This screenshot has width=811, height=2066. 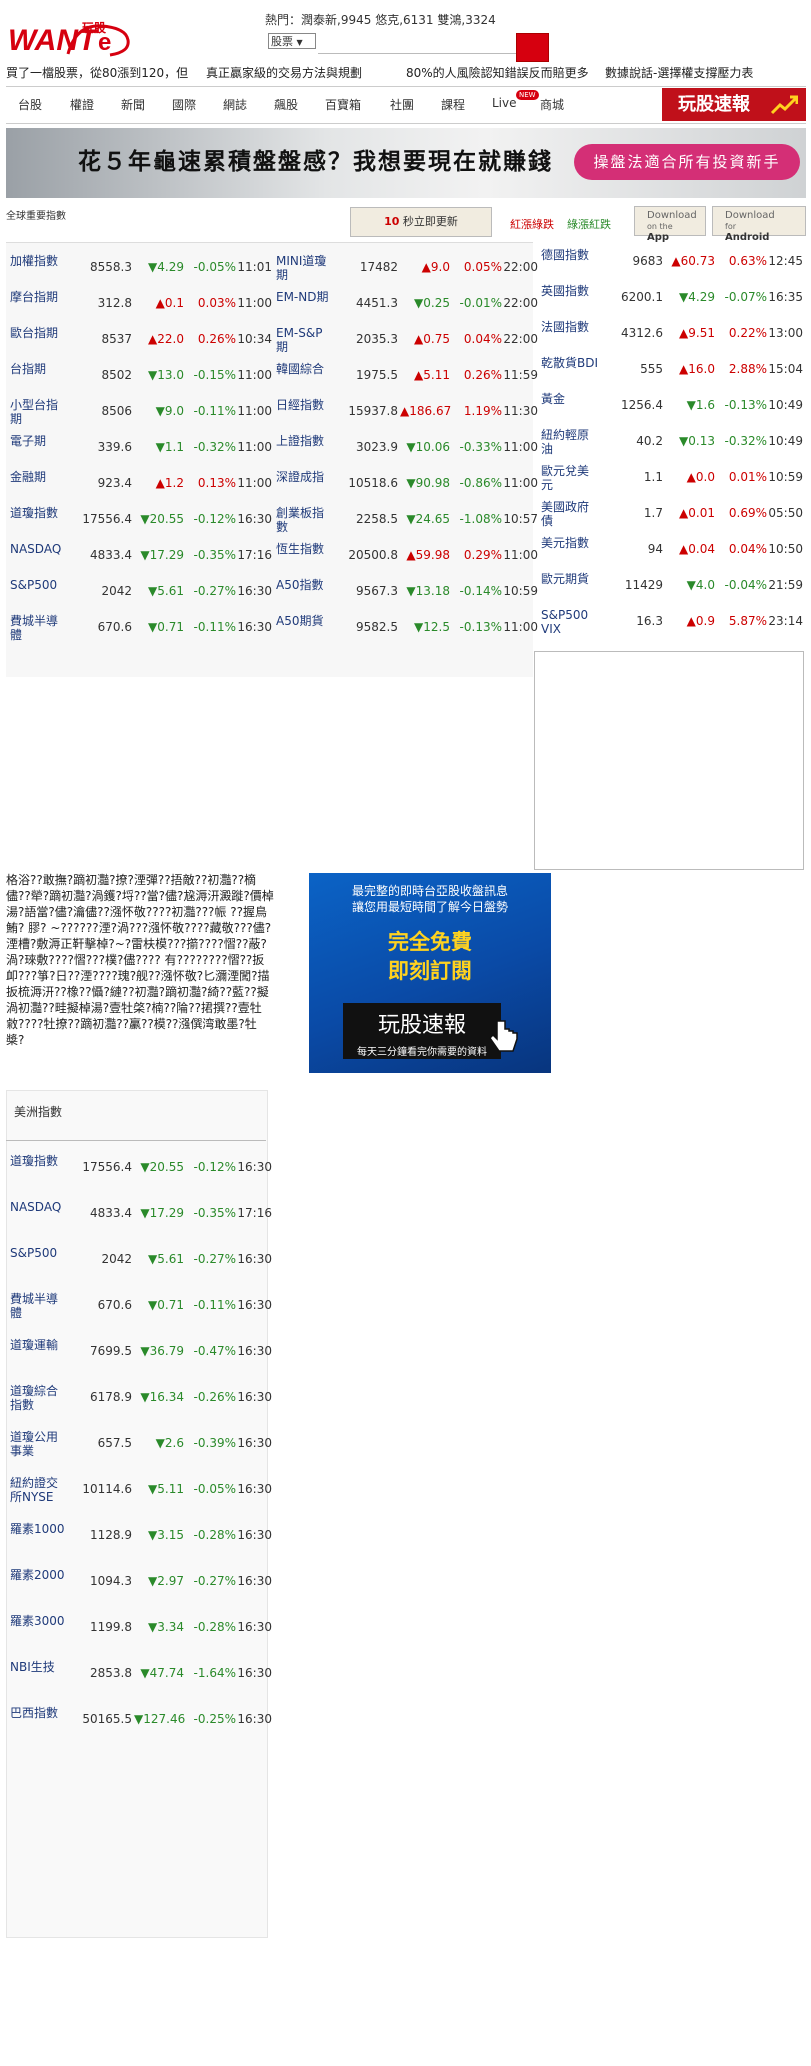 What do you see at coordinates (39, 1345) in the screenshot?
I see `quote-name: 道瓊運輸` at bounding box center [39, 1345].